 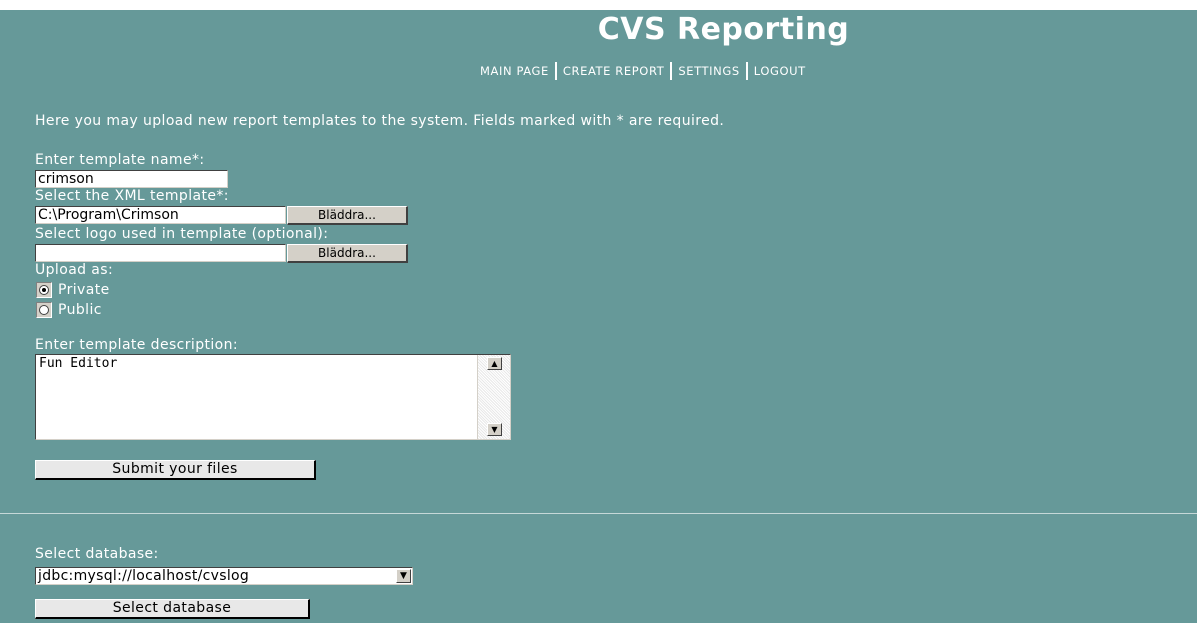 I want to click on xml-template-input: C:\Program\Crimson, so click(x=160, y=215).